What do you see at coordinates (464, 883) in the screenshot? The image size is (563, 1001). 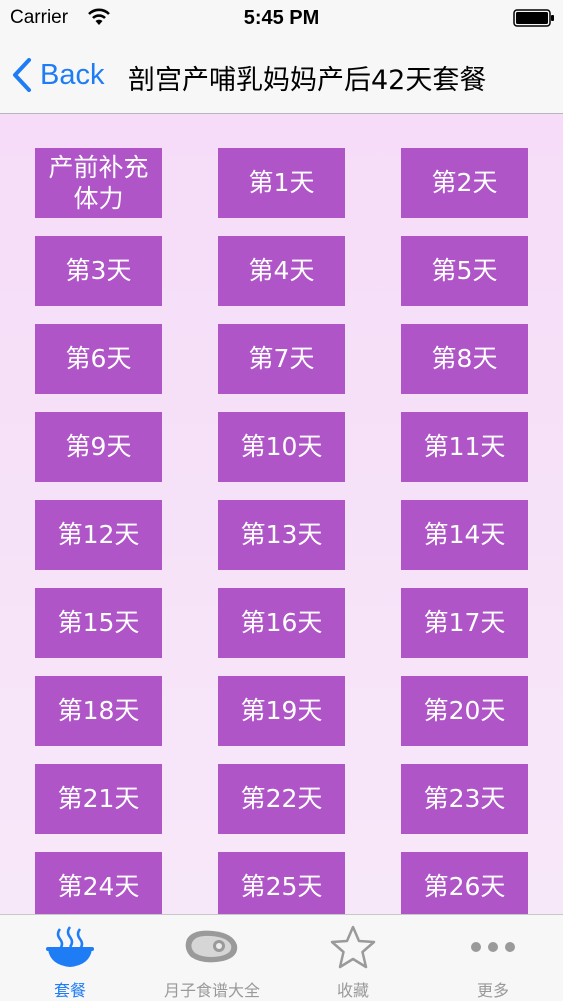 I see `day-tile: 第26天` at bounding box center [464, 883].